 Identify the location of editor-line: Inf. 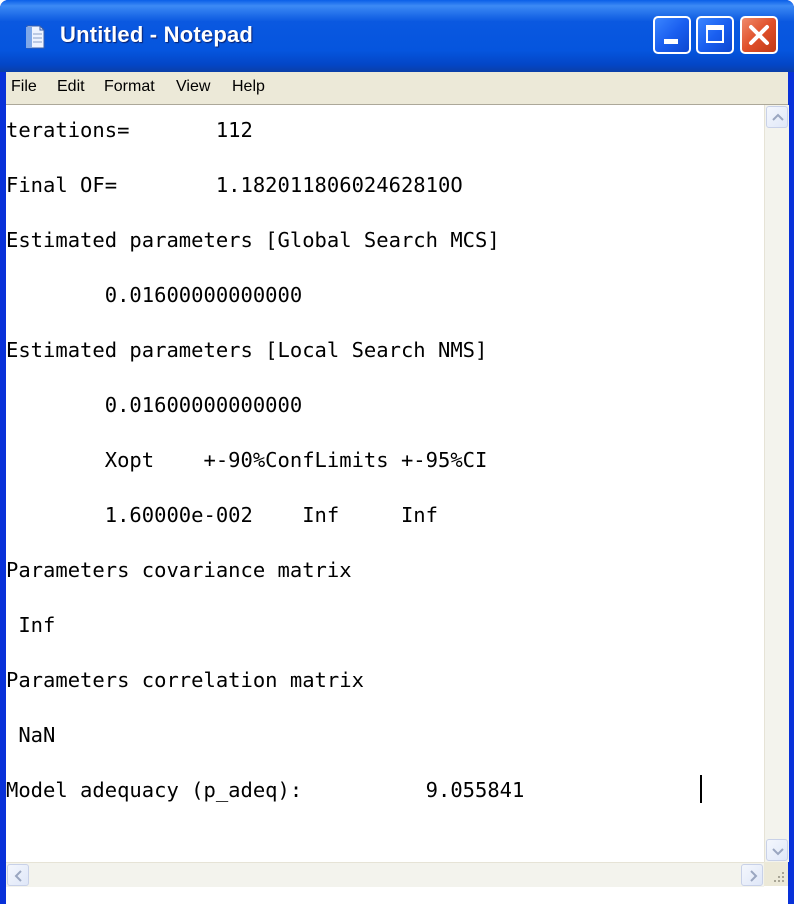
(31, 625).